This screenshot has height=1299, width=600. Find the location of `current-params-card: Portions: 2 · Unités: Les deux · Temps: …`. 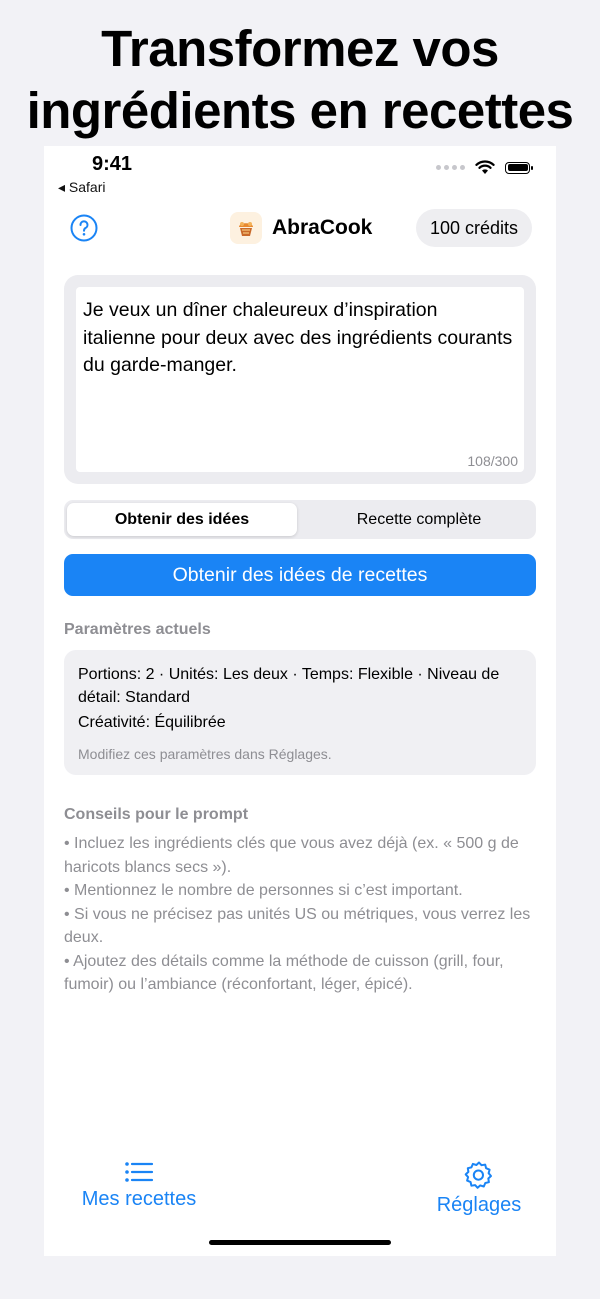

current-params-card: Portions: 2 · Unités: Les deux · Temps: … is located at coordinates (300, 712).